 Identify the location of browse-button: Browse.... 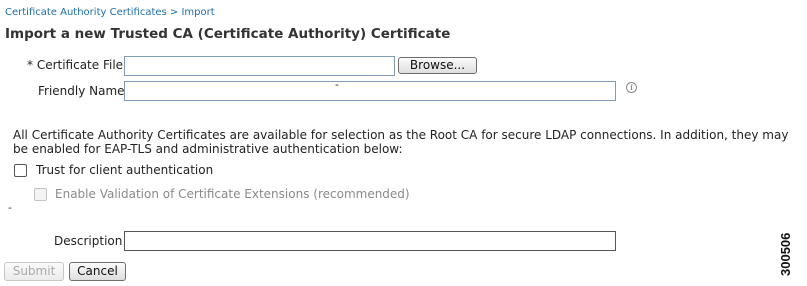
(437, 65).